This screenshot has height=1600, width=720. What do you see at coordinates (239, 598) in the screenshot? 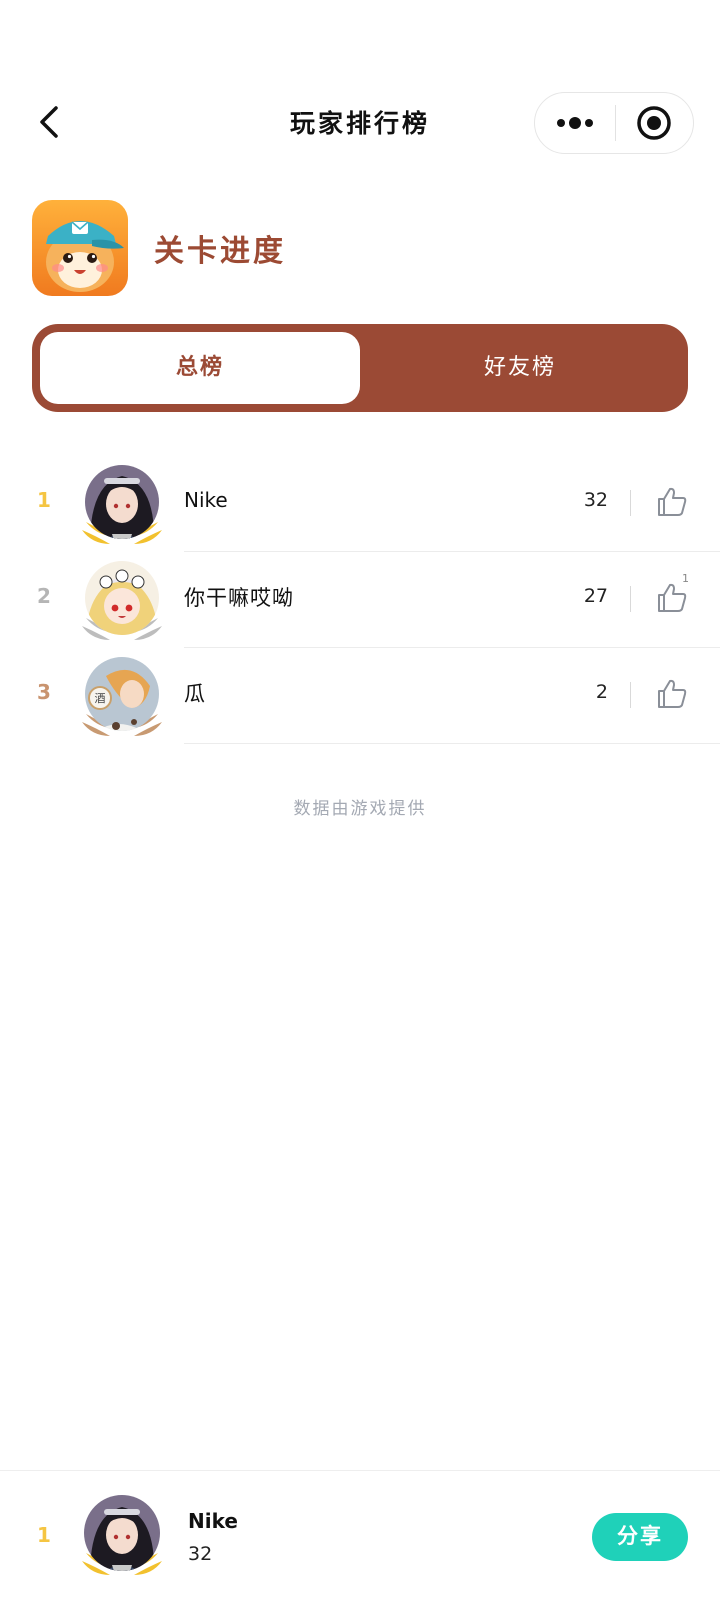
I see `player-name: 你干嘛哎呦` at bounding box center [239, 598].